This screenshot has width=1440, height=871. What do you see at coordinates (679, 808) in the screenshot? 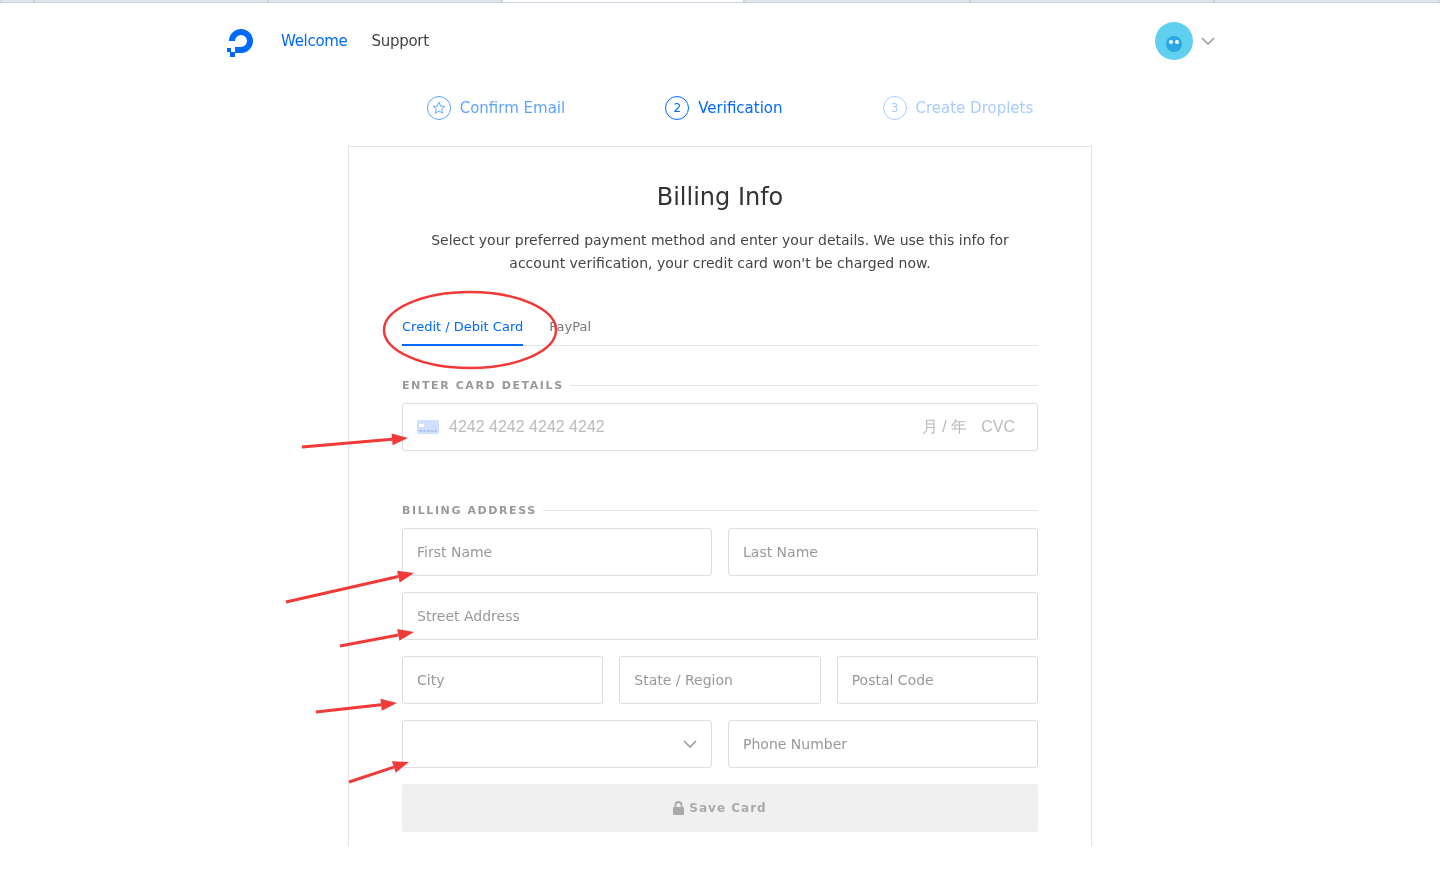
I see `lock-icon` at bounding box center [679, 808].